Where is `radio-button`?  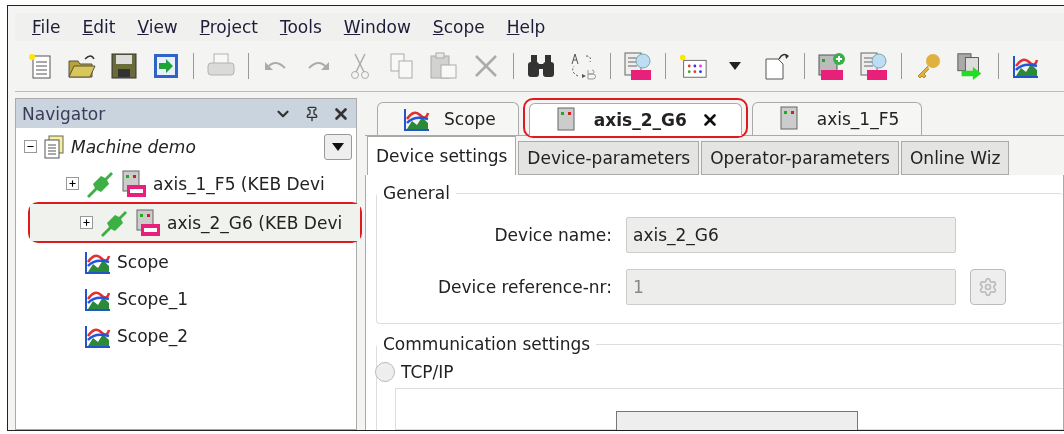
radio-button is located at coordinates (385, 372).